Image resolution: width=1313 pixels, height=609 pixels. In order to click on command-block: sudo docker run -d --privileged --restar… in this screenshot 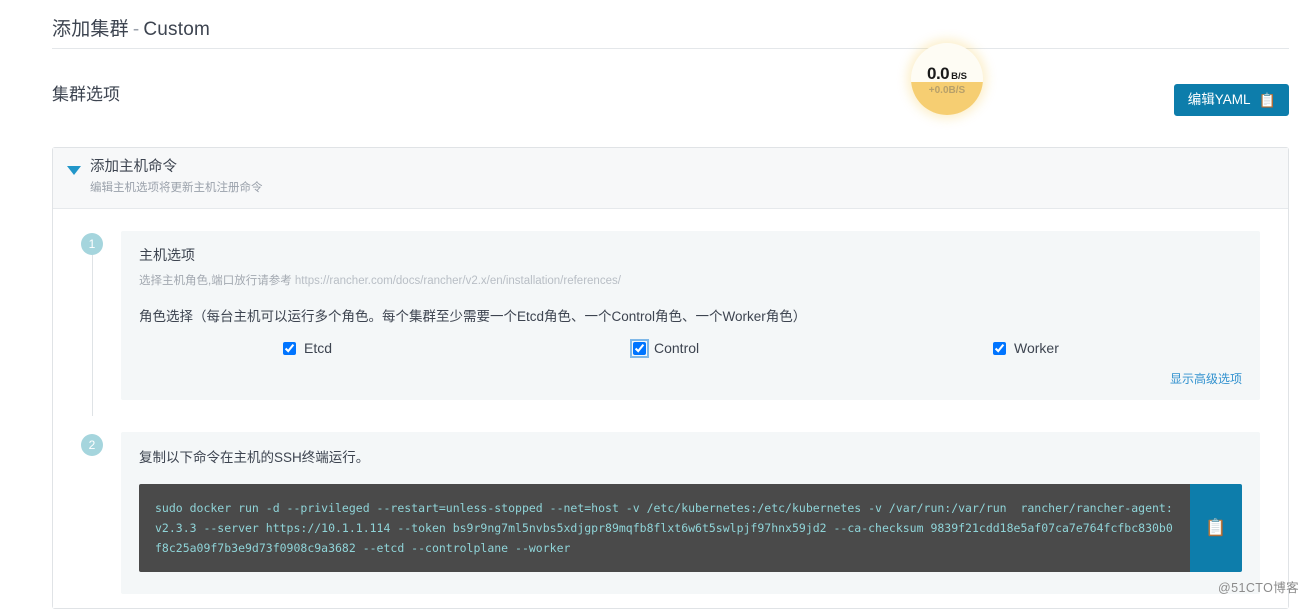, I will do `click(690, 528)`.